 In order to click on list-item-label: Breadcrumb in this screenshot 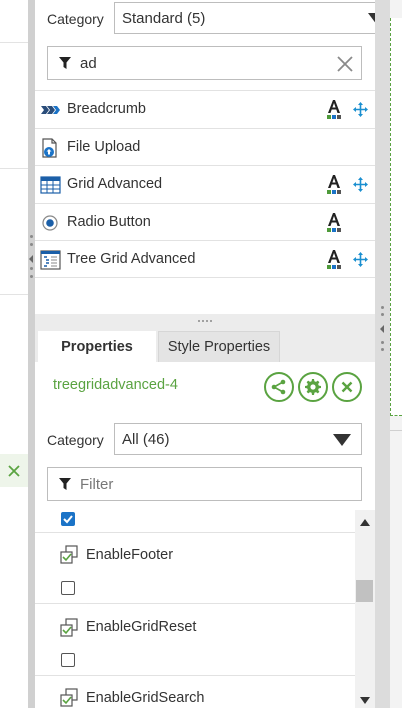, I will do `click(106, 109)`.